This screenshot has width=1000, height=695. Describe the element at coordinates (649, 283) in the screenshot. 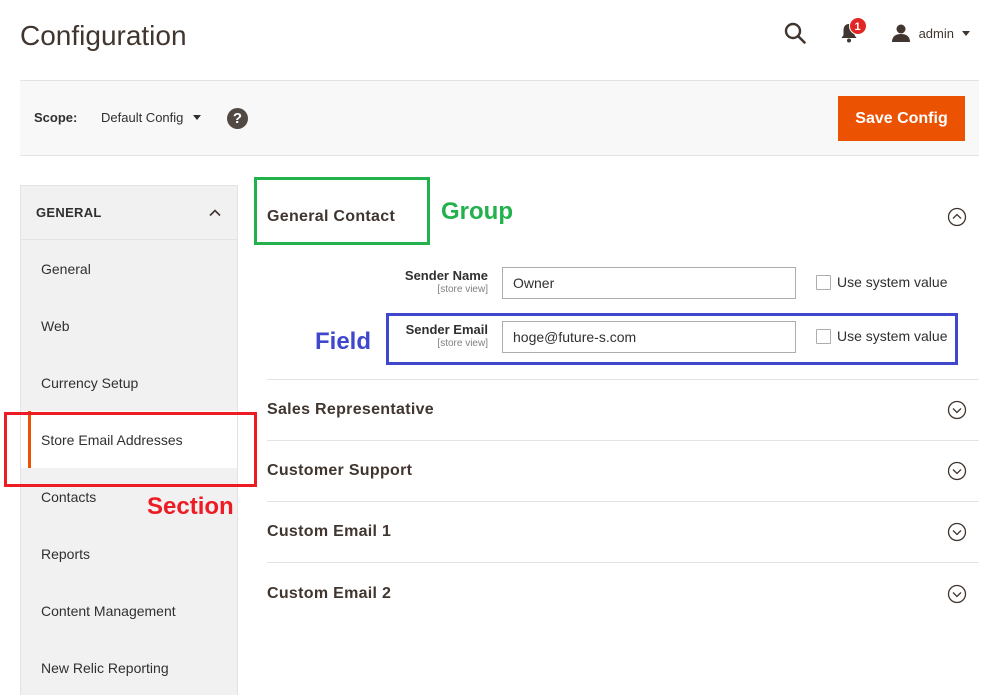

I see `sender-name-input` at that location.